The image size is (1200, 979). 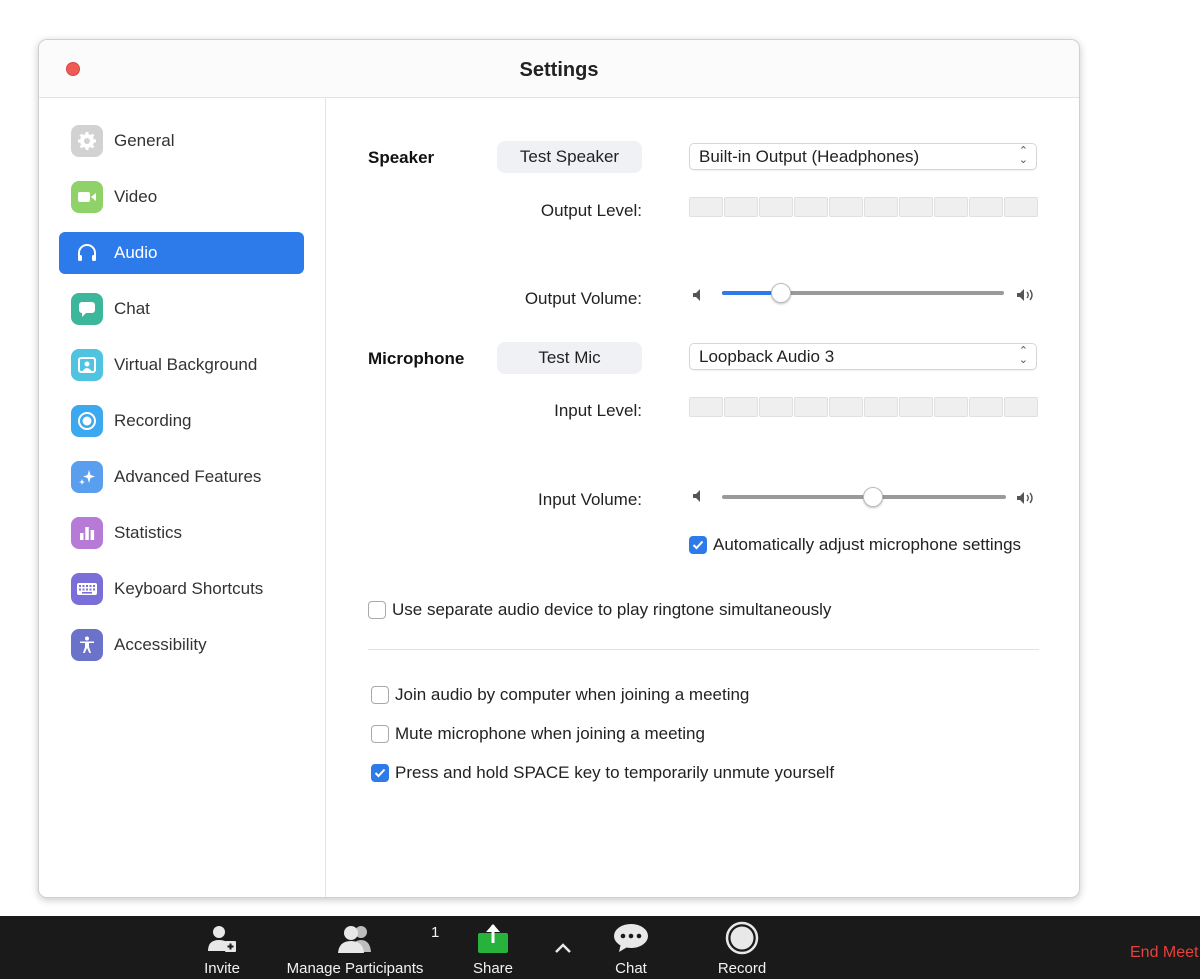 What do you see at coordinates (148, 532) in the screenshot?
I see `sidebar-item-label: Statistics` at bounding box center [148, 532].